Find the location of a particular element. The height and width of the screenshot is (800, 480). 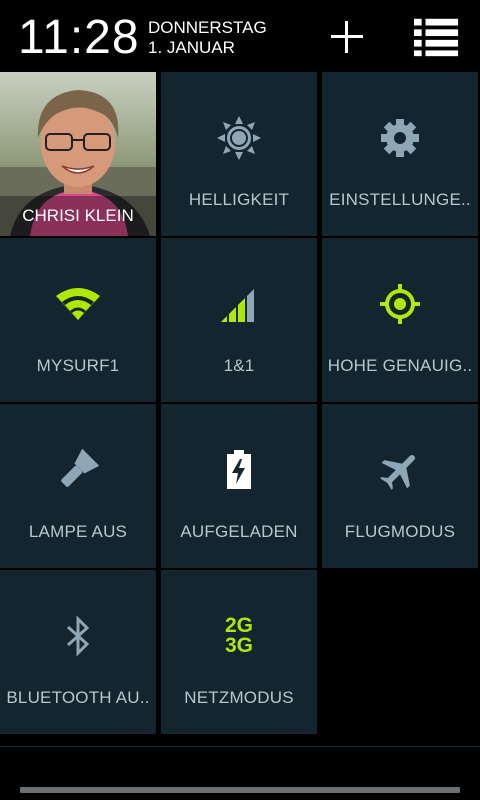

tile-bluetooth: BLUETOOTH AU.. is located at coordinates (78, 652).